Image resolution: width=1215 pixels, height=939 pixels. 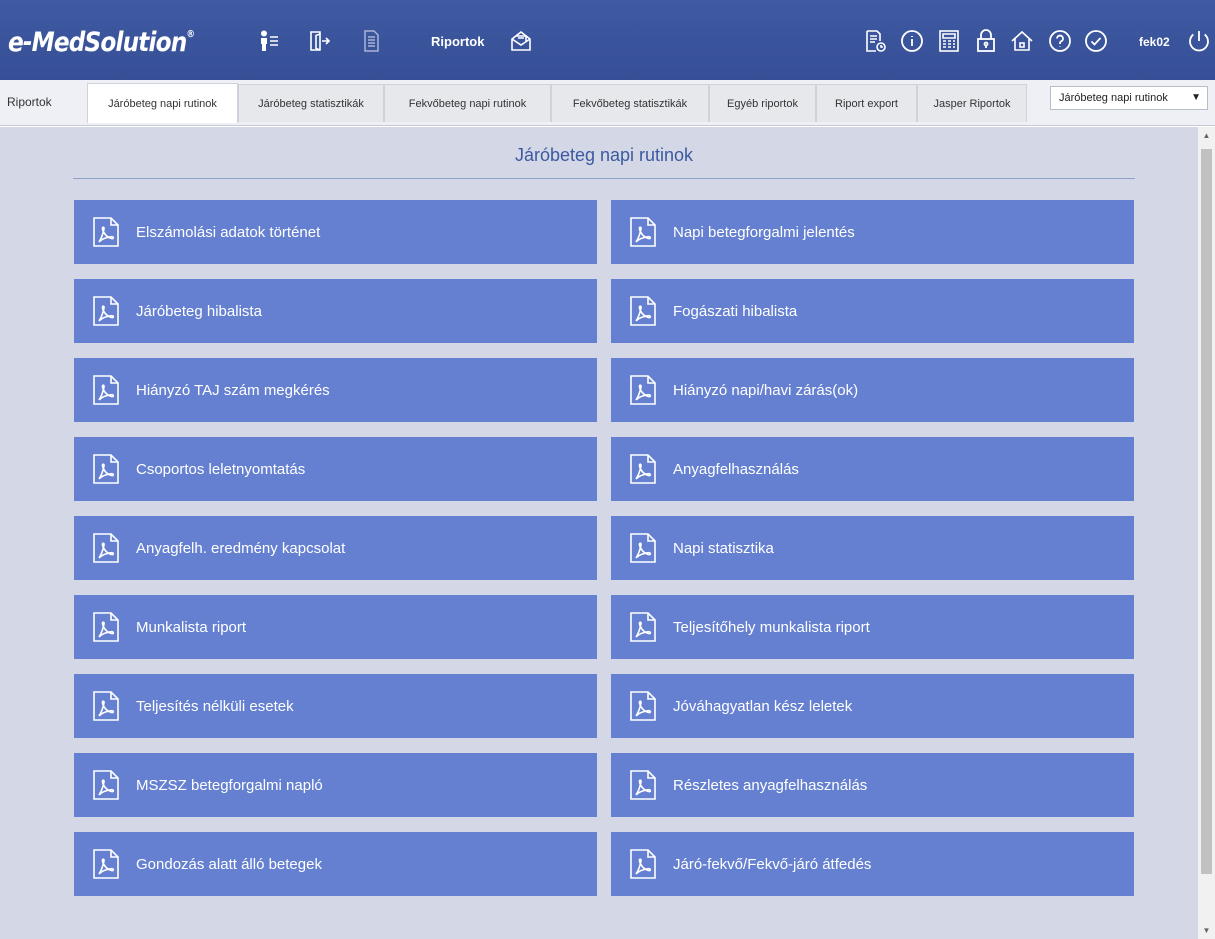 What do you see at coordinates (335, 785) in the screenshot?
I see `report-button: MSZSZ betegforgalmi napló` at bounding box center [335, 785].